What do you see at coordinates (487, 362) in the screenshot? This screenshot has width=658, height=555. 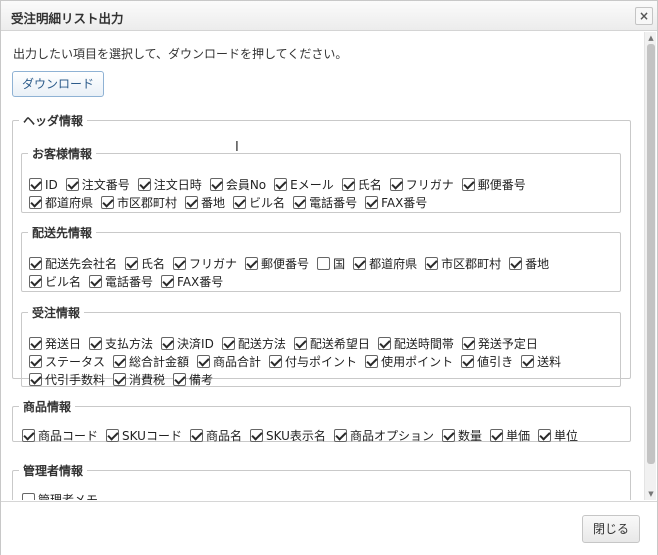 I see `checkbox-option: 値引き` at bounding box center [487, 362].